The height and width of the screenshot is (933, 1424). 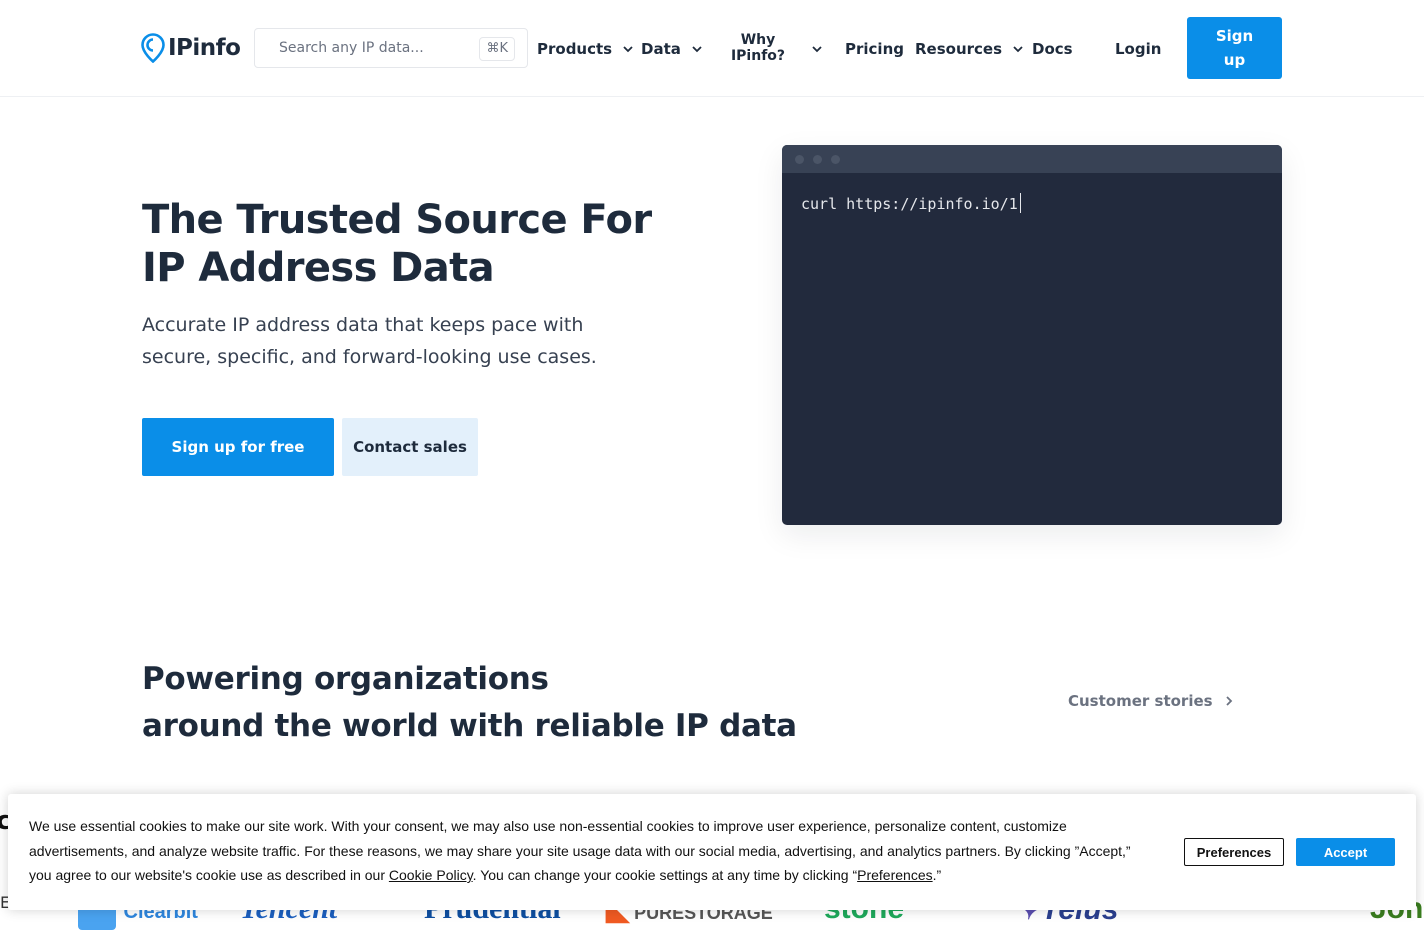 What do you see at coordinates (1345, 852) in the screenshot?
I see `cookie-accept-button: Accept` at bounding box center [1345, 852].